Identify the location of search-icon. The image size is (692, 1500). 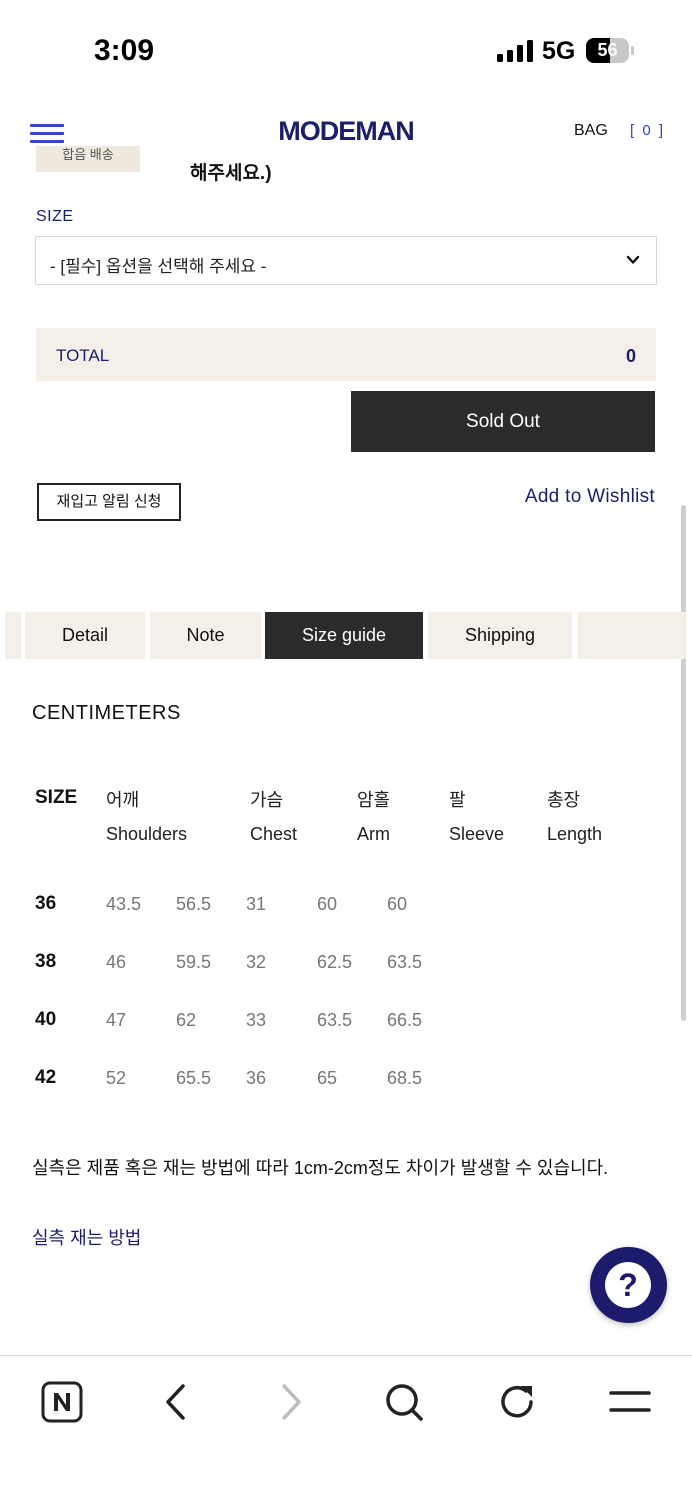
(404, 1402).